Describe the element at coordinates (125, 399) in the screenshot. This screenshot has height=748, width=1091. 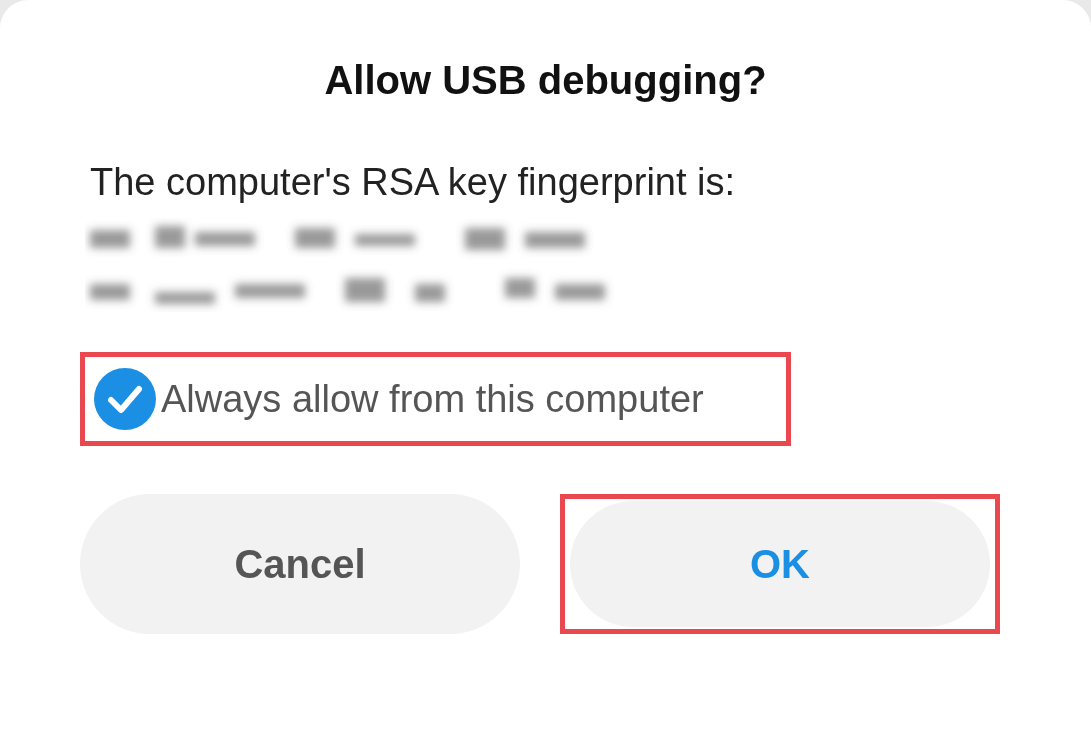
I see `checkbox` at that location.